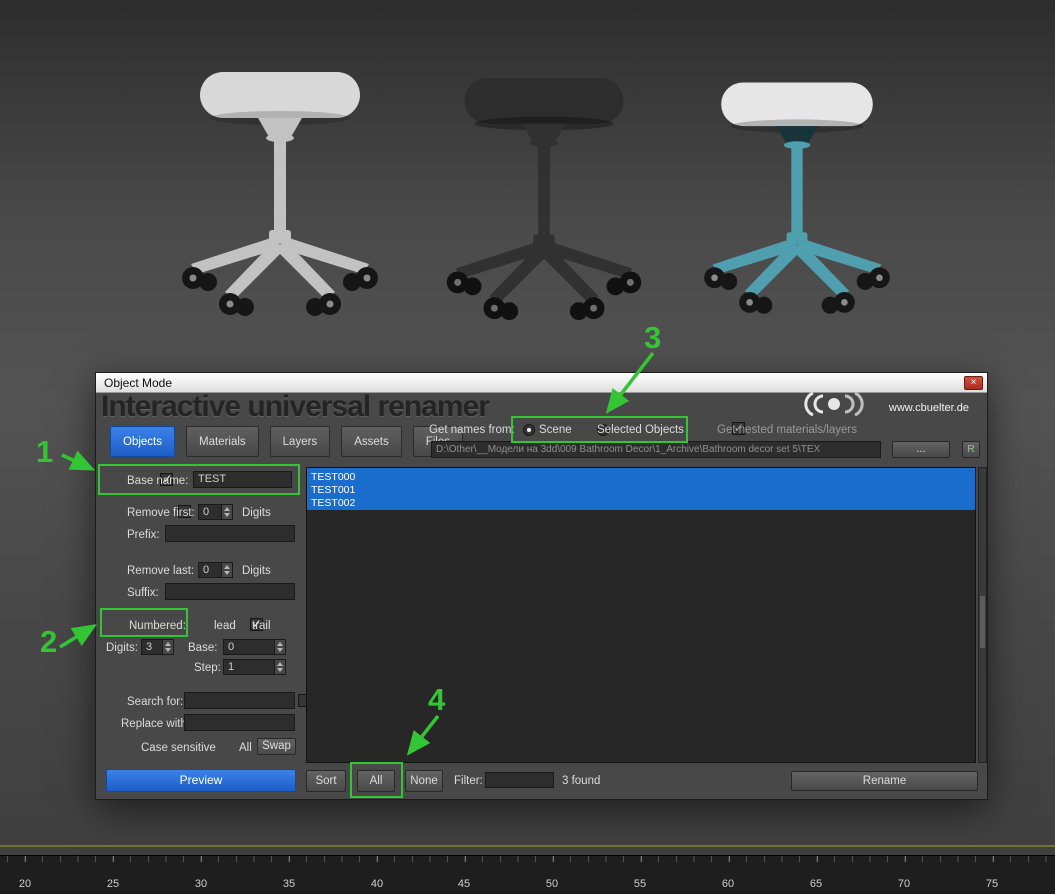 This screenshot has height=894, width=1055. What do you see at coordinates (122, 648) in the screenshot?
I see `digits-label: Digits:` at bounding box center [122, 648].